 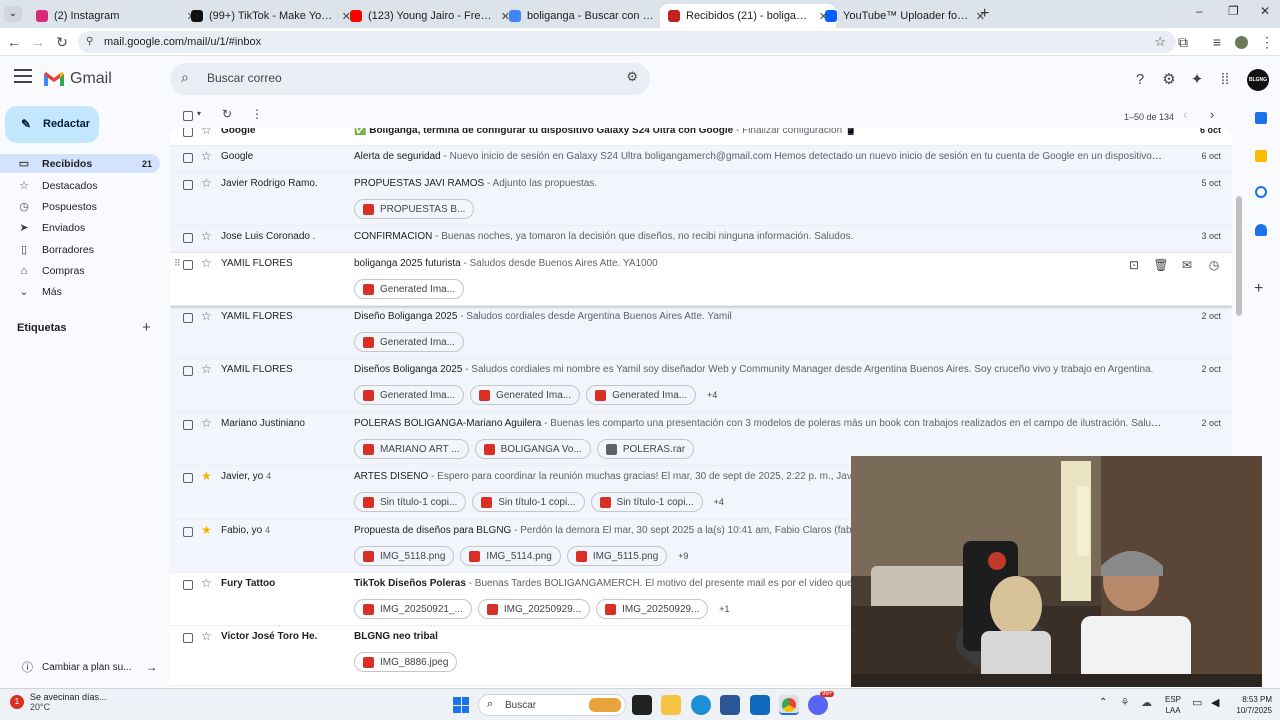 I want to click on back-icon: ←, so click(x=14, y=42).